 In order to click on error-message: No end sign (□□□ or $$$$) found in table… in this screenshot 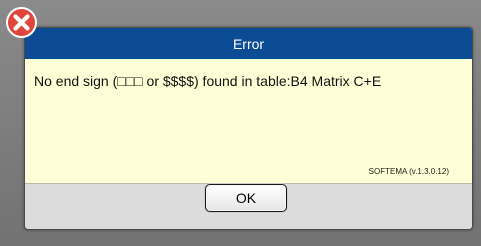, I will do `click(208, 81)`.